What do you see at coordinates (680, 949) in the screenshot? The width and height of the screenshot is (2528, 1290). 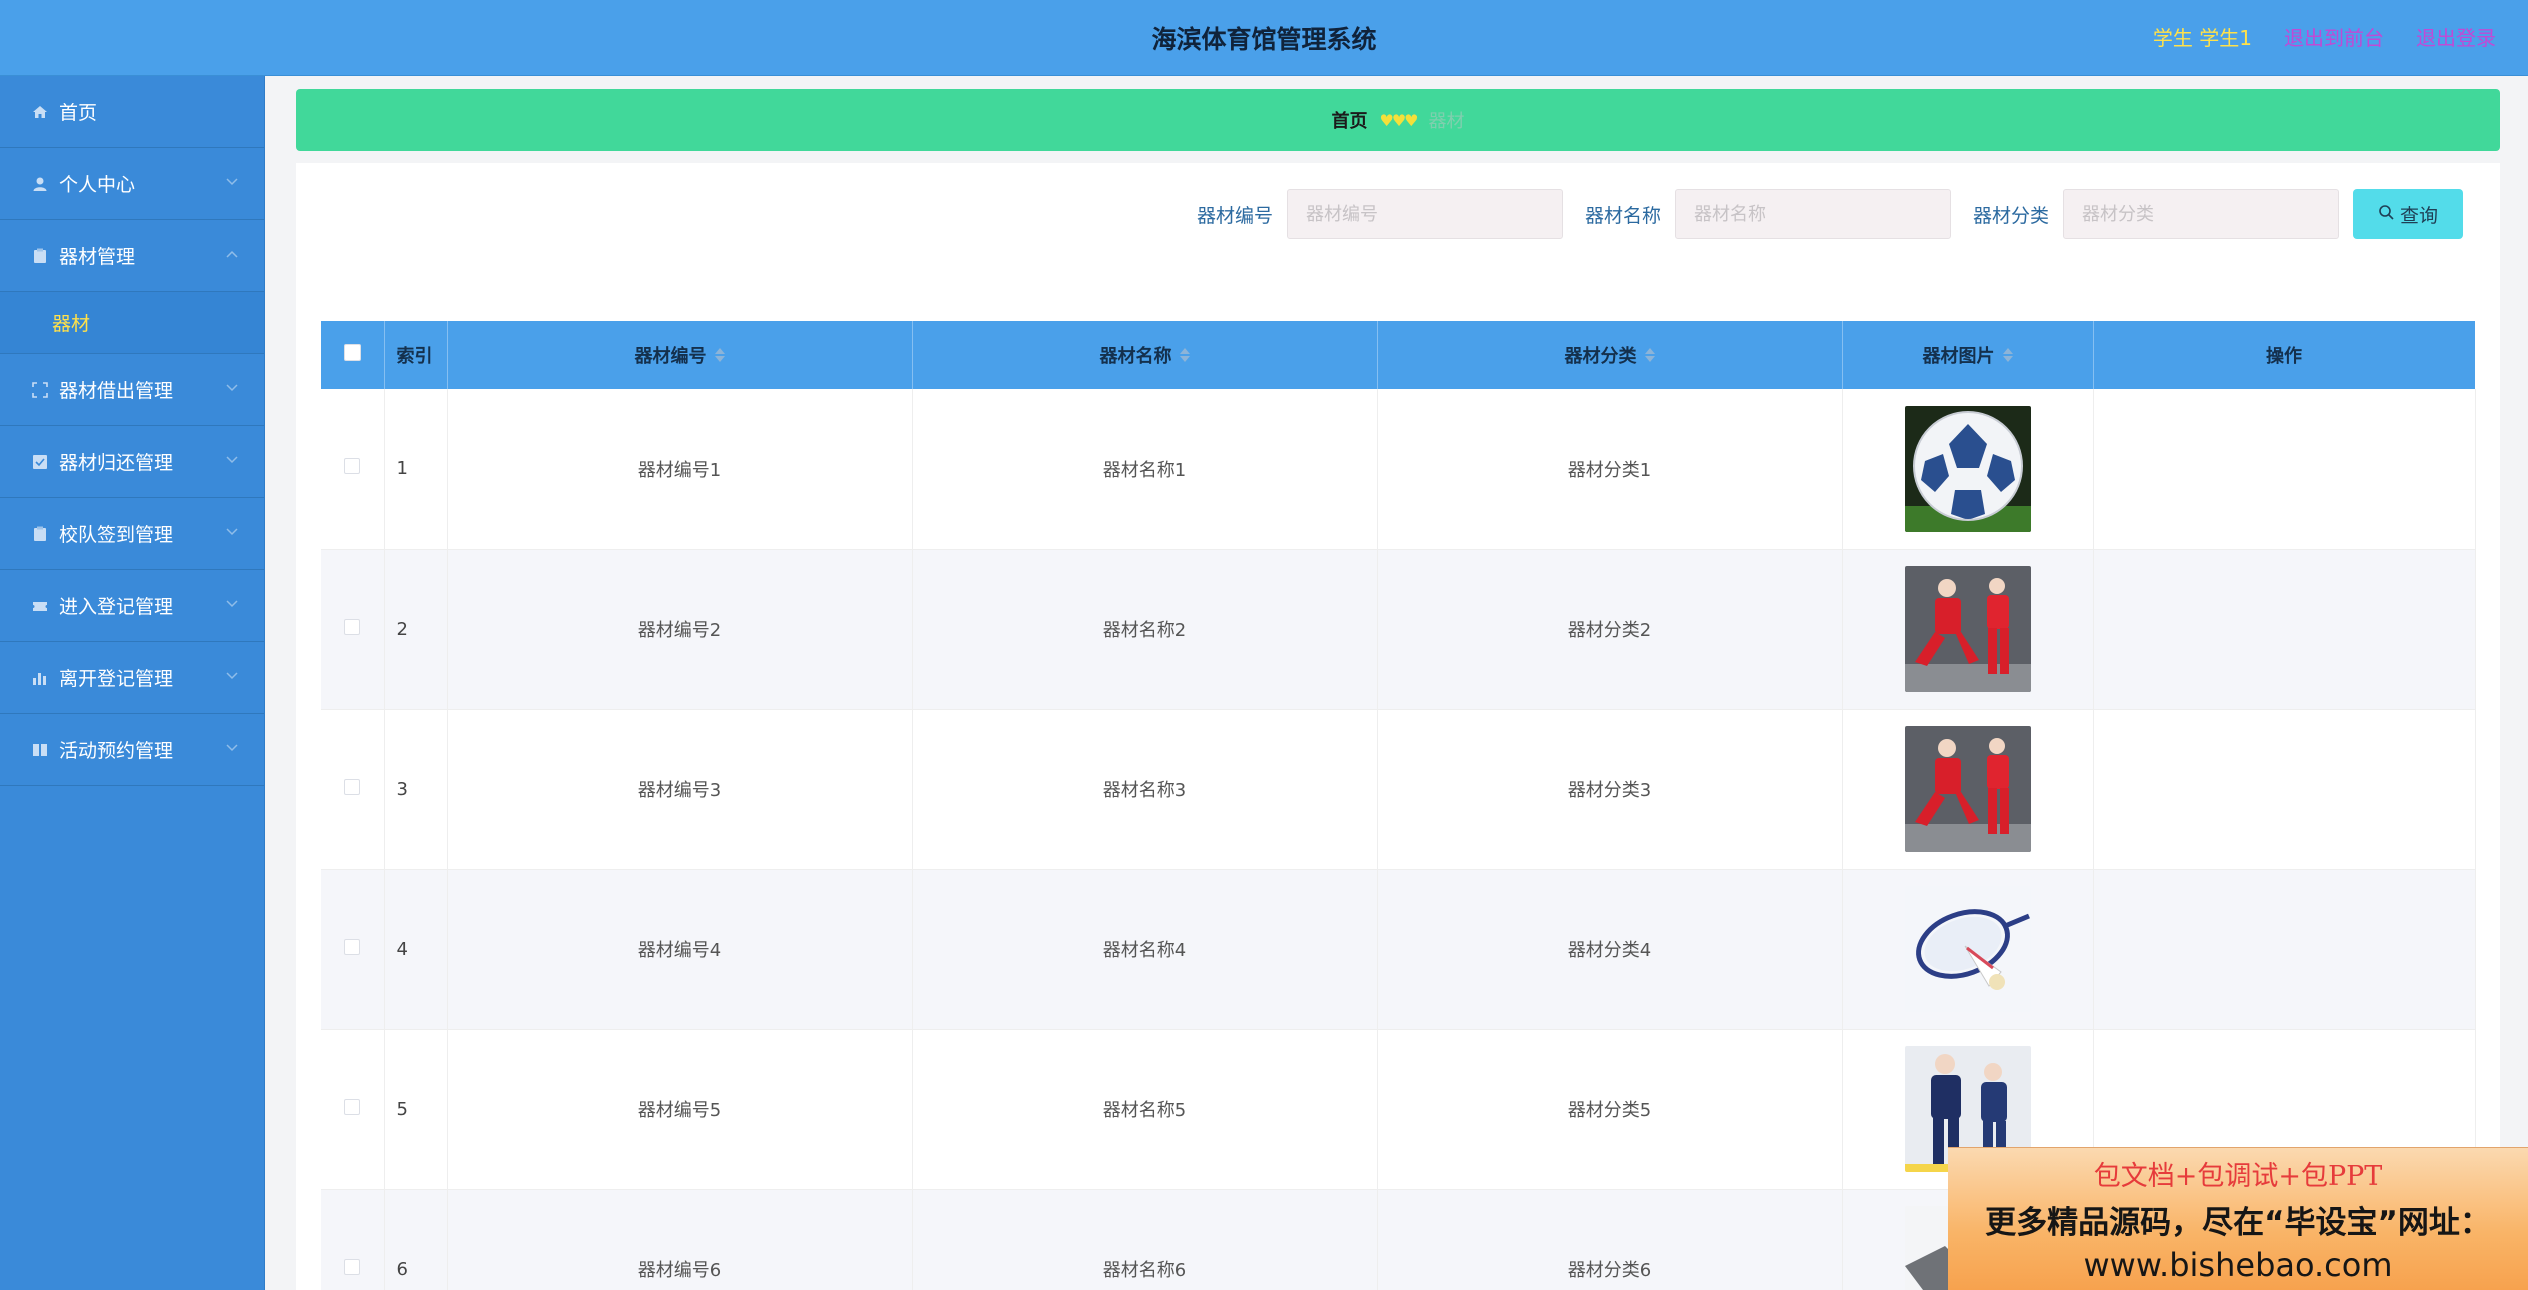 I see `row-code: 器材编号4` at bounding box center [680, 949].